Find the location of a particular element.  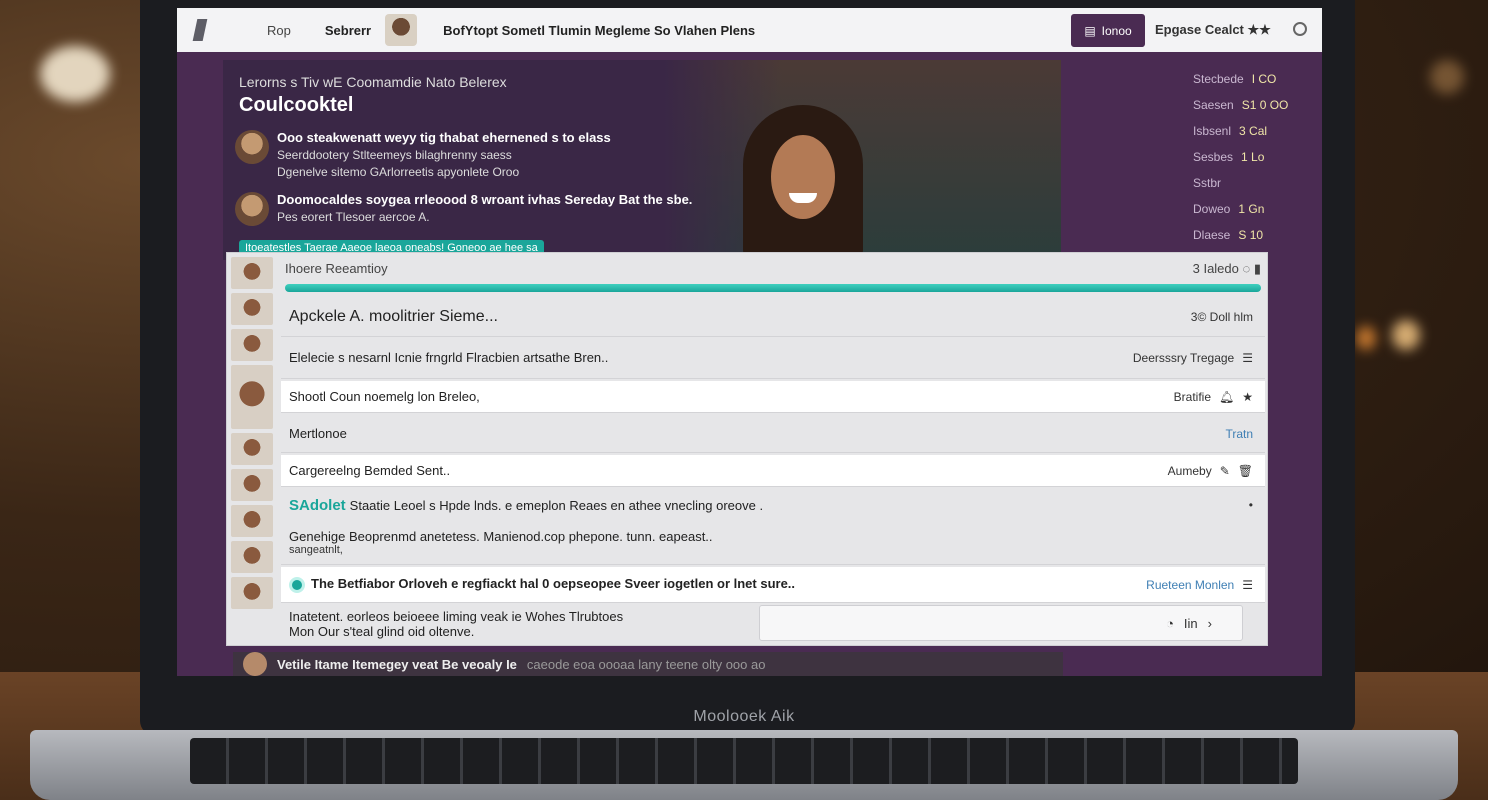

send-button: ◔ Iin › is located at coordinates (1189, 623).